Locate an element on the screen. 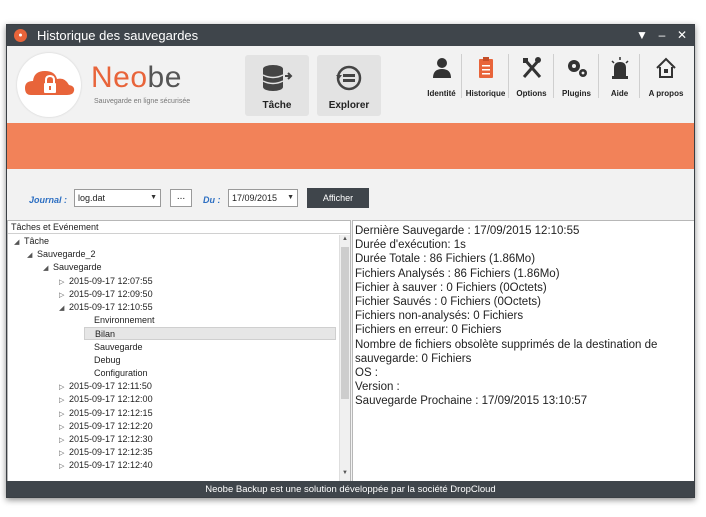 This screenshot has width=706, height=517. tree-node-label: 2015-09-17 12:12:00 is located at coordinates (111, 399).